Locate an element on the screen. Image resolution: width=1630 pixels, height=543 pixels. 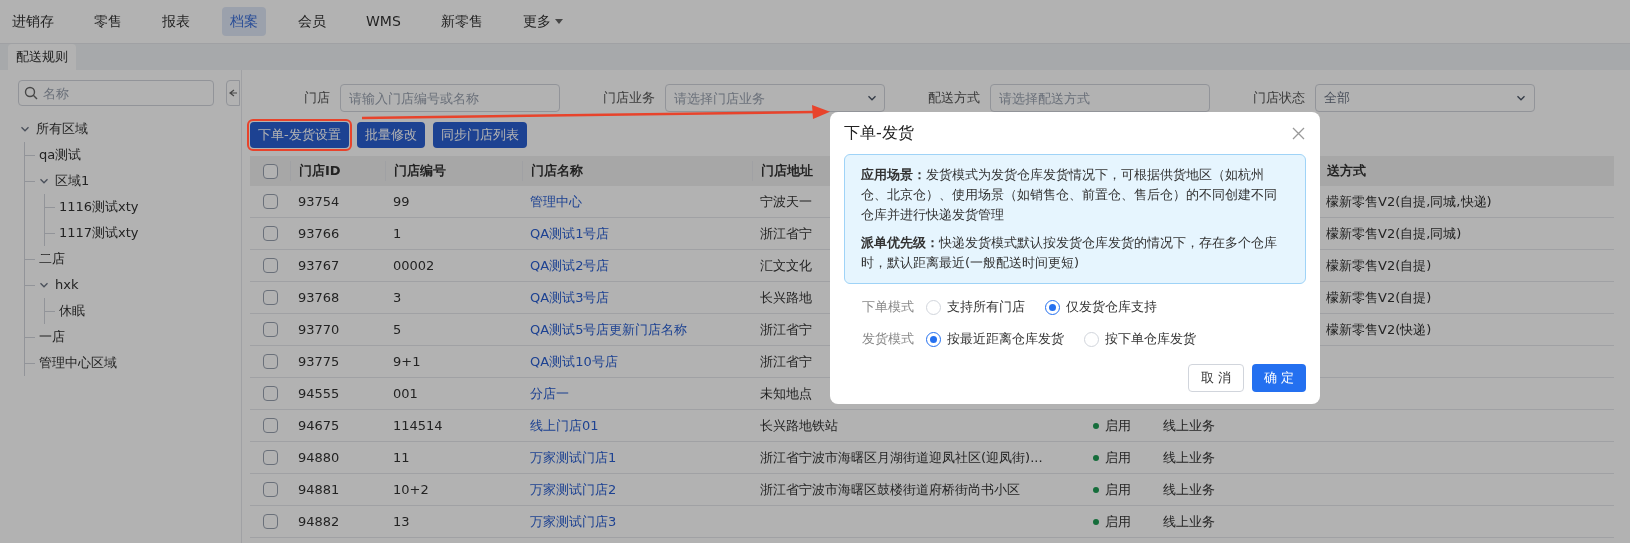
radio-option: 仅发货仓库支持 is located at coordinates (1101, 307).